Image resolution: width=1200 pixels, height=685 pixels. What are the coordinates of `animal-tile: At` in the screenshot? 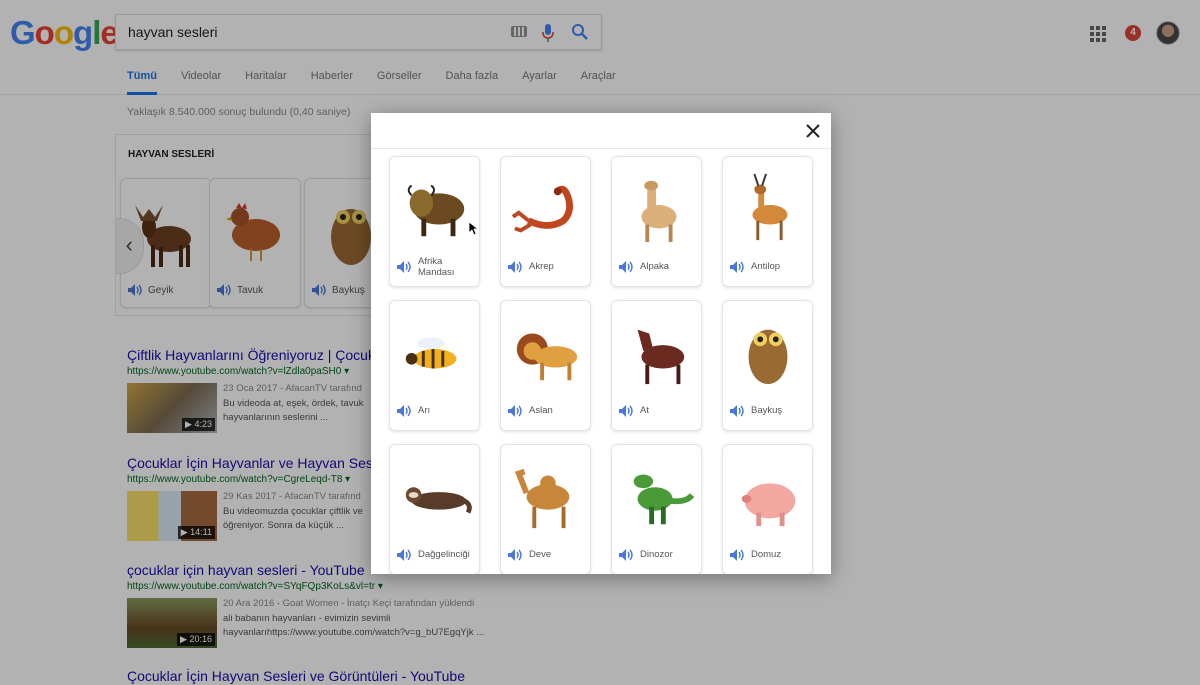 It's located at (656, 365).